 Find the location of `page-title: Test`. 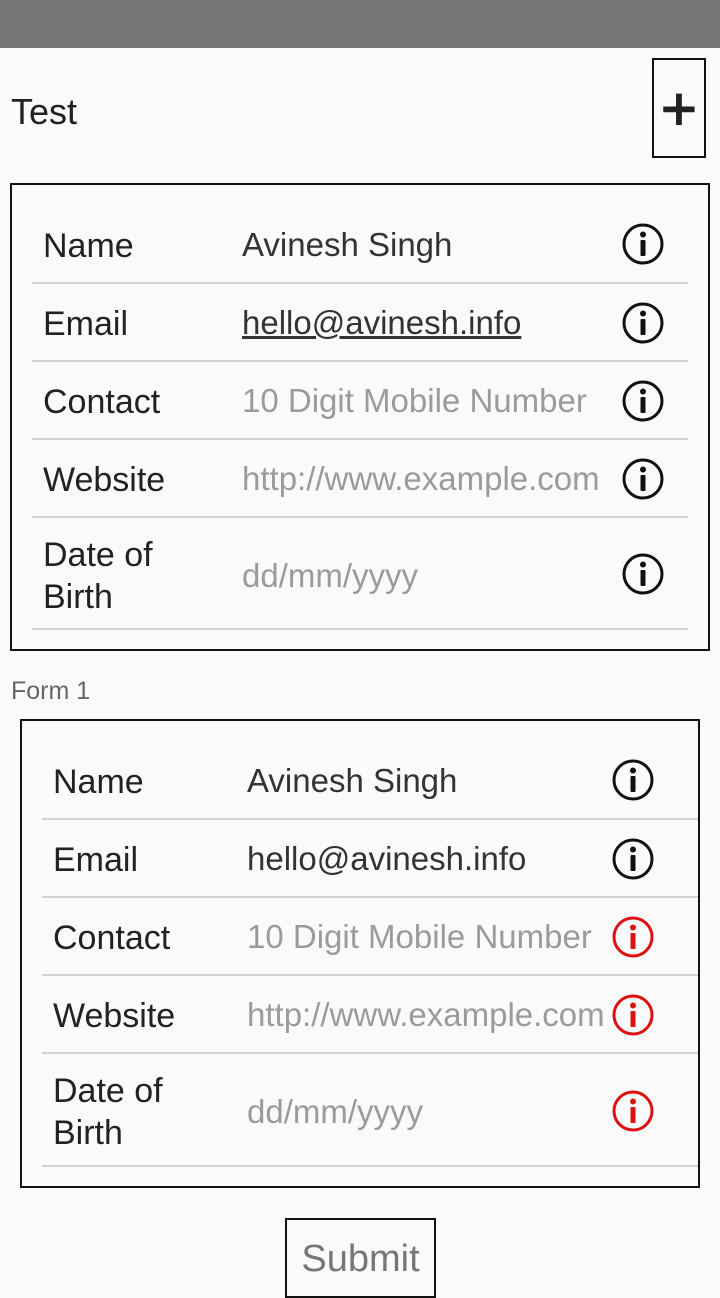

page-title: Test is located at coordinates (44, 111).